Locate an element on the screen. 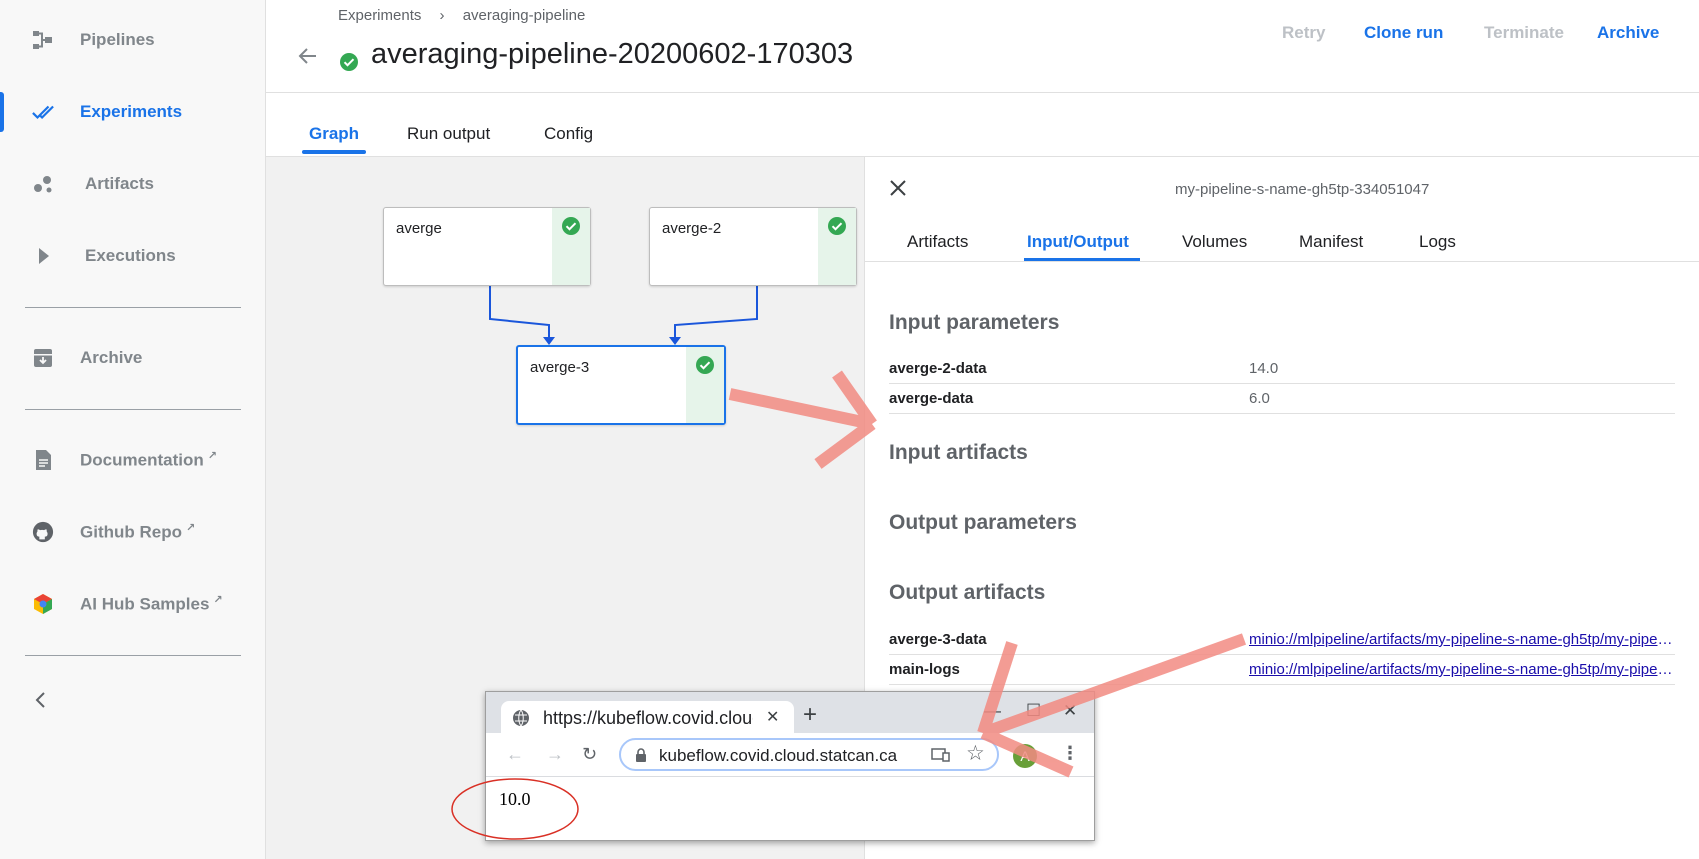 Image resolution: width=1699 pixels, height=859 pixels. archive-icon is located at coordinates (43, 358).